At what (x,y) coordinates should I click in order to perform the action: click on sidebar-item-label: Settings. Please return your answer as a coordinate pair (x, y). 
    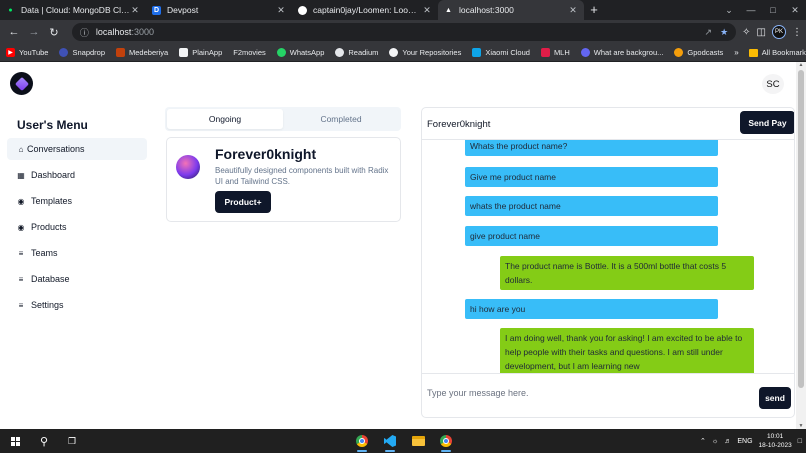
    Looking at the image, I should click on (47, 305).